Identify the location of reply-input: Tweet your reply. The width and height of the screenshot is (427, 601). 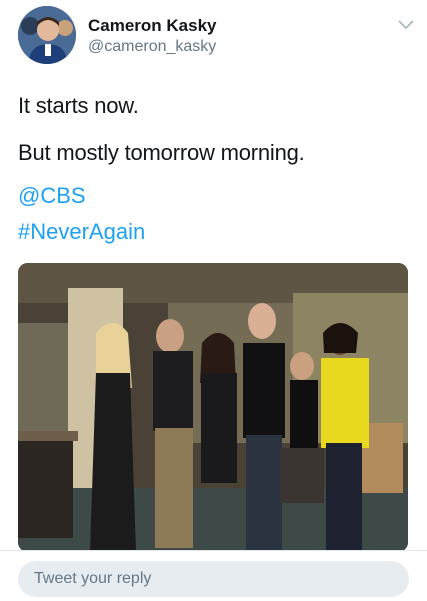
(213, 579).